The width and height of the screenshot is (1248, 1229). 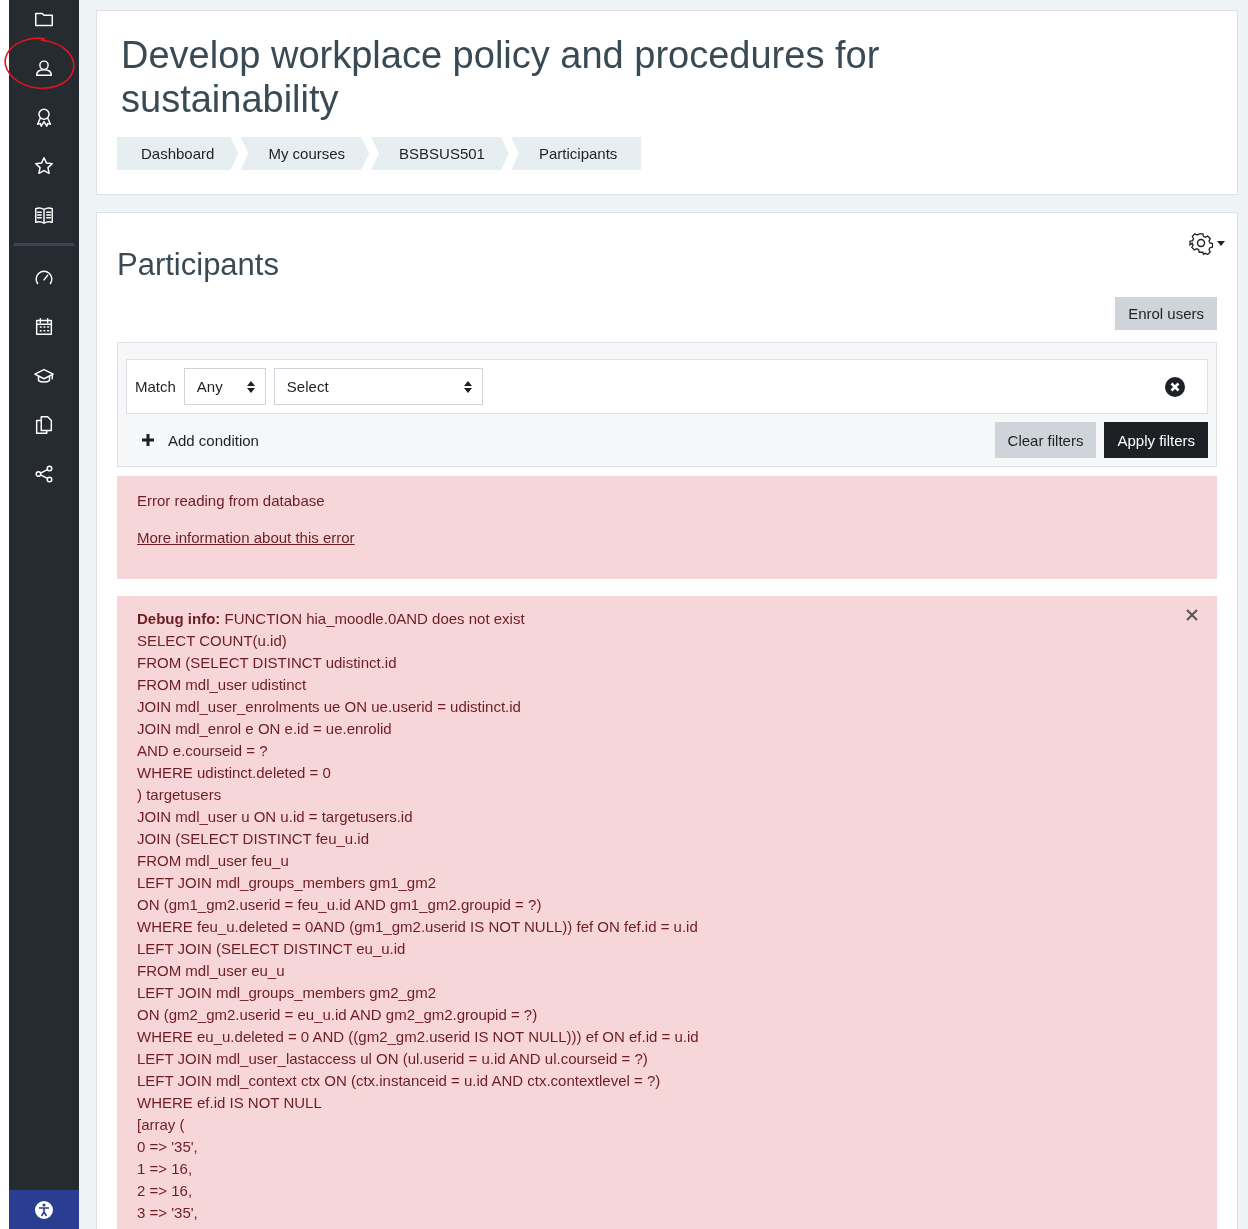 I want to click on close-button, so click(x=1192, y=615).